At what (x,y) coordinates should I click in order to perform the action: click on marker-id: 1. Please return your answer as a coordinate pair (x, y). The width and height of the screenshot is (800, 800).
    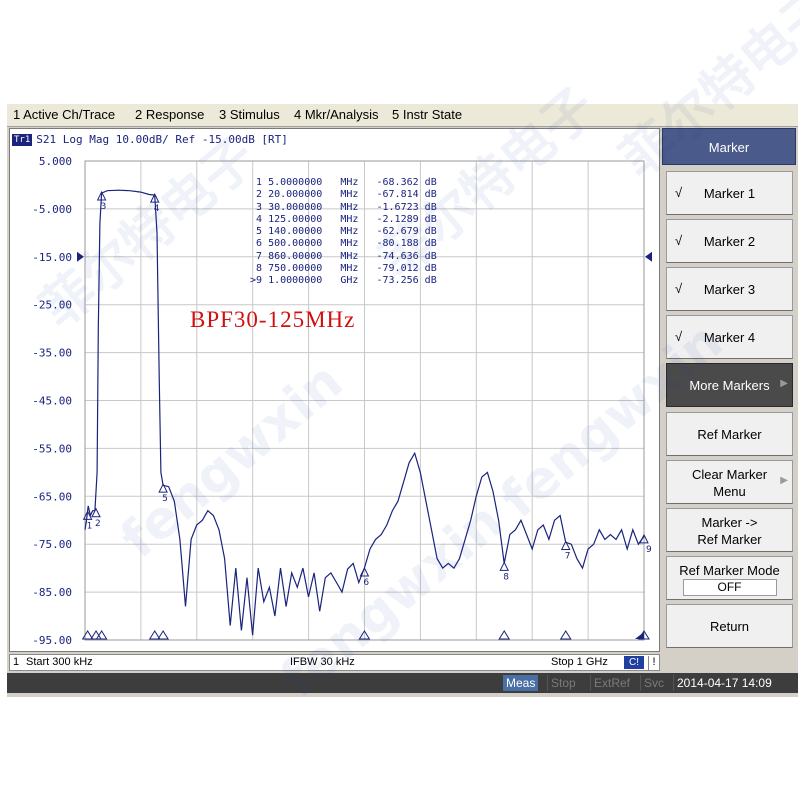
    Looking at the image, I should click on (256, 182).